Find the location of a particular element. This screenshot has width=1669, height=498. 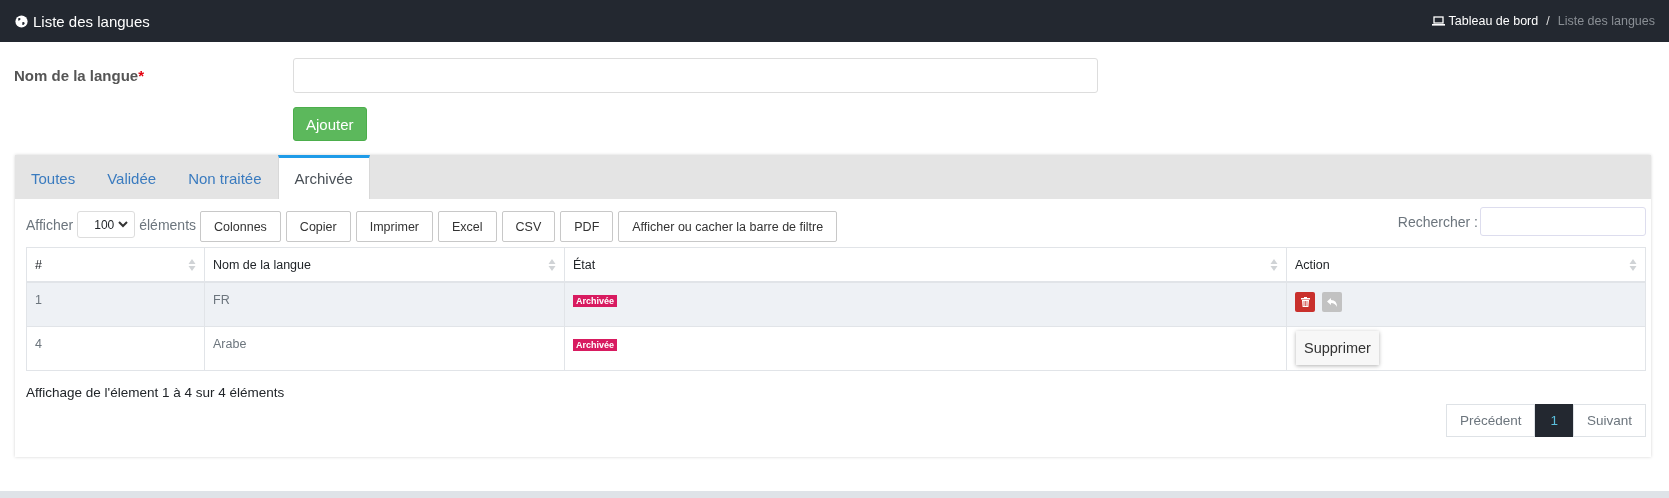

tab: Validée is located at coordinates (132, 178).